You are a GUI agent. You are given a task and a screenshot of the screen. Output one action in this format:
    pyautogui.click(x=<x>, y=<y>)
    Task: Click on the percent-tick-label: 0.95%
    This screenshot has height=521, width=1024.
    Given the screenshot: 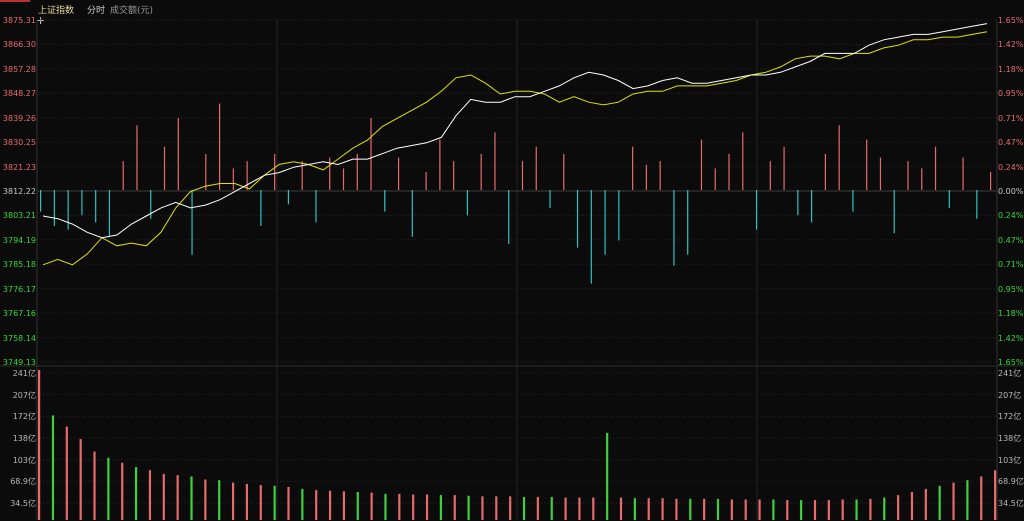 What is the action you would take?
    pyautogui.click(x=1011, y=94)
    